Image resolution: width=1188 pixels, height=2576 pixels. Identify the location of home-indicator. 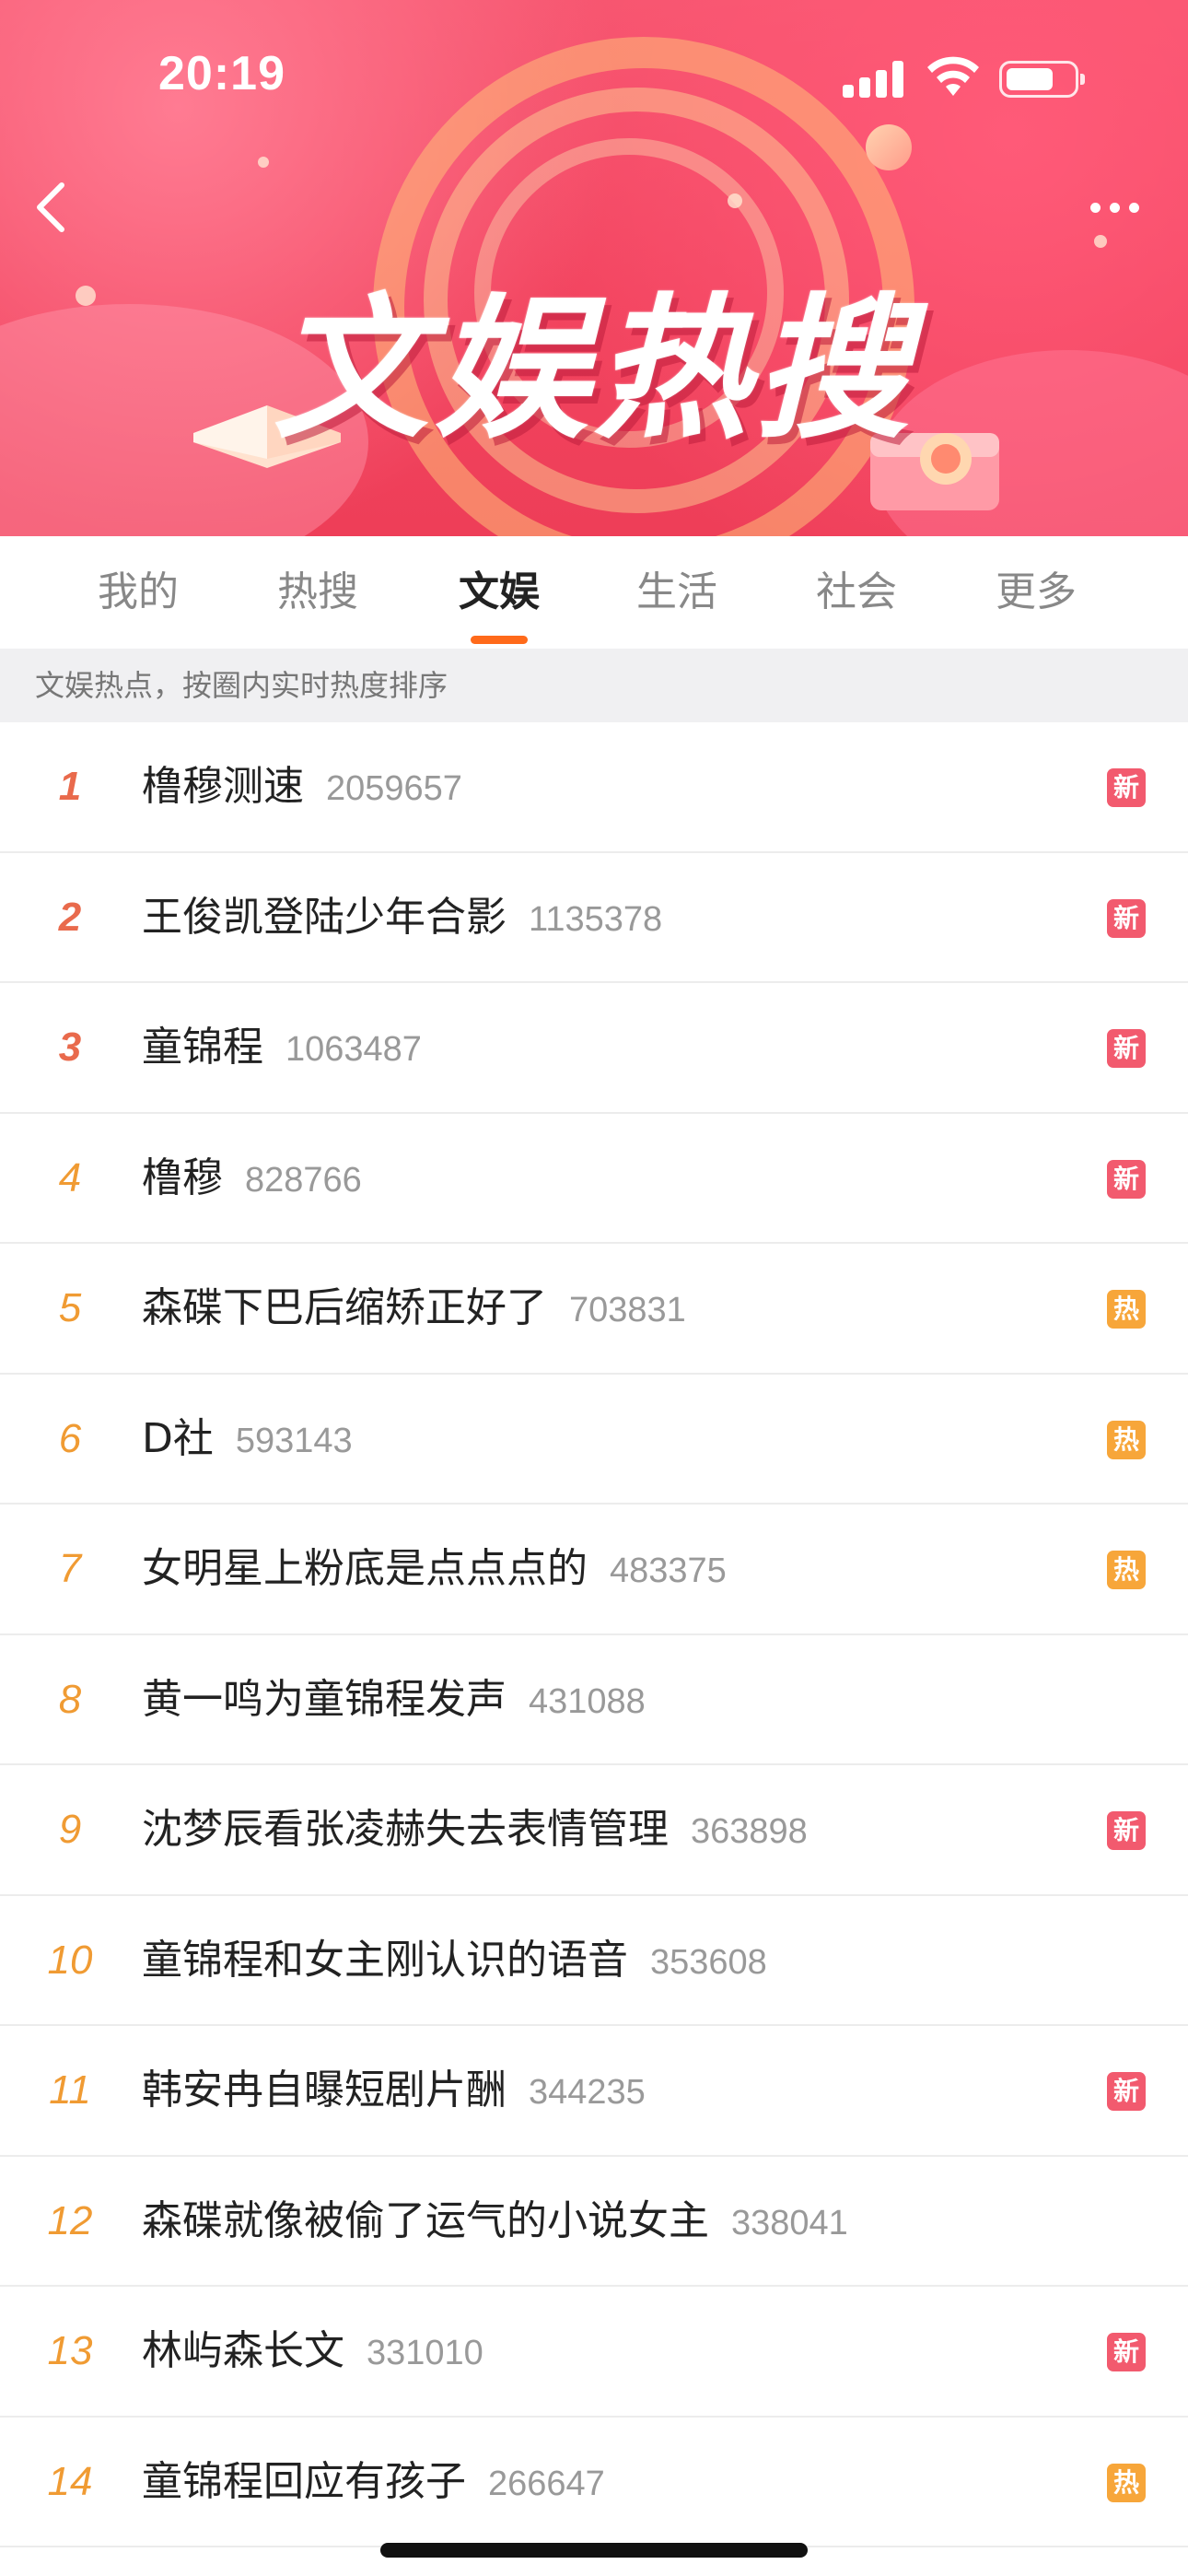
(594, 2550).